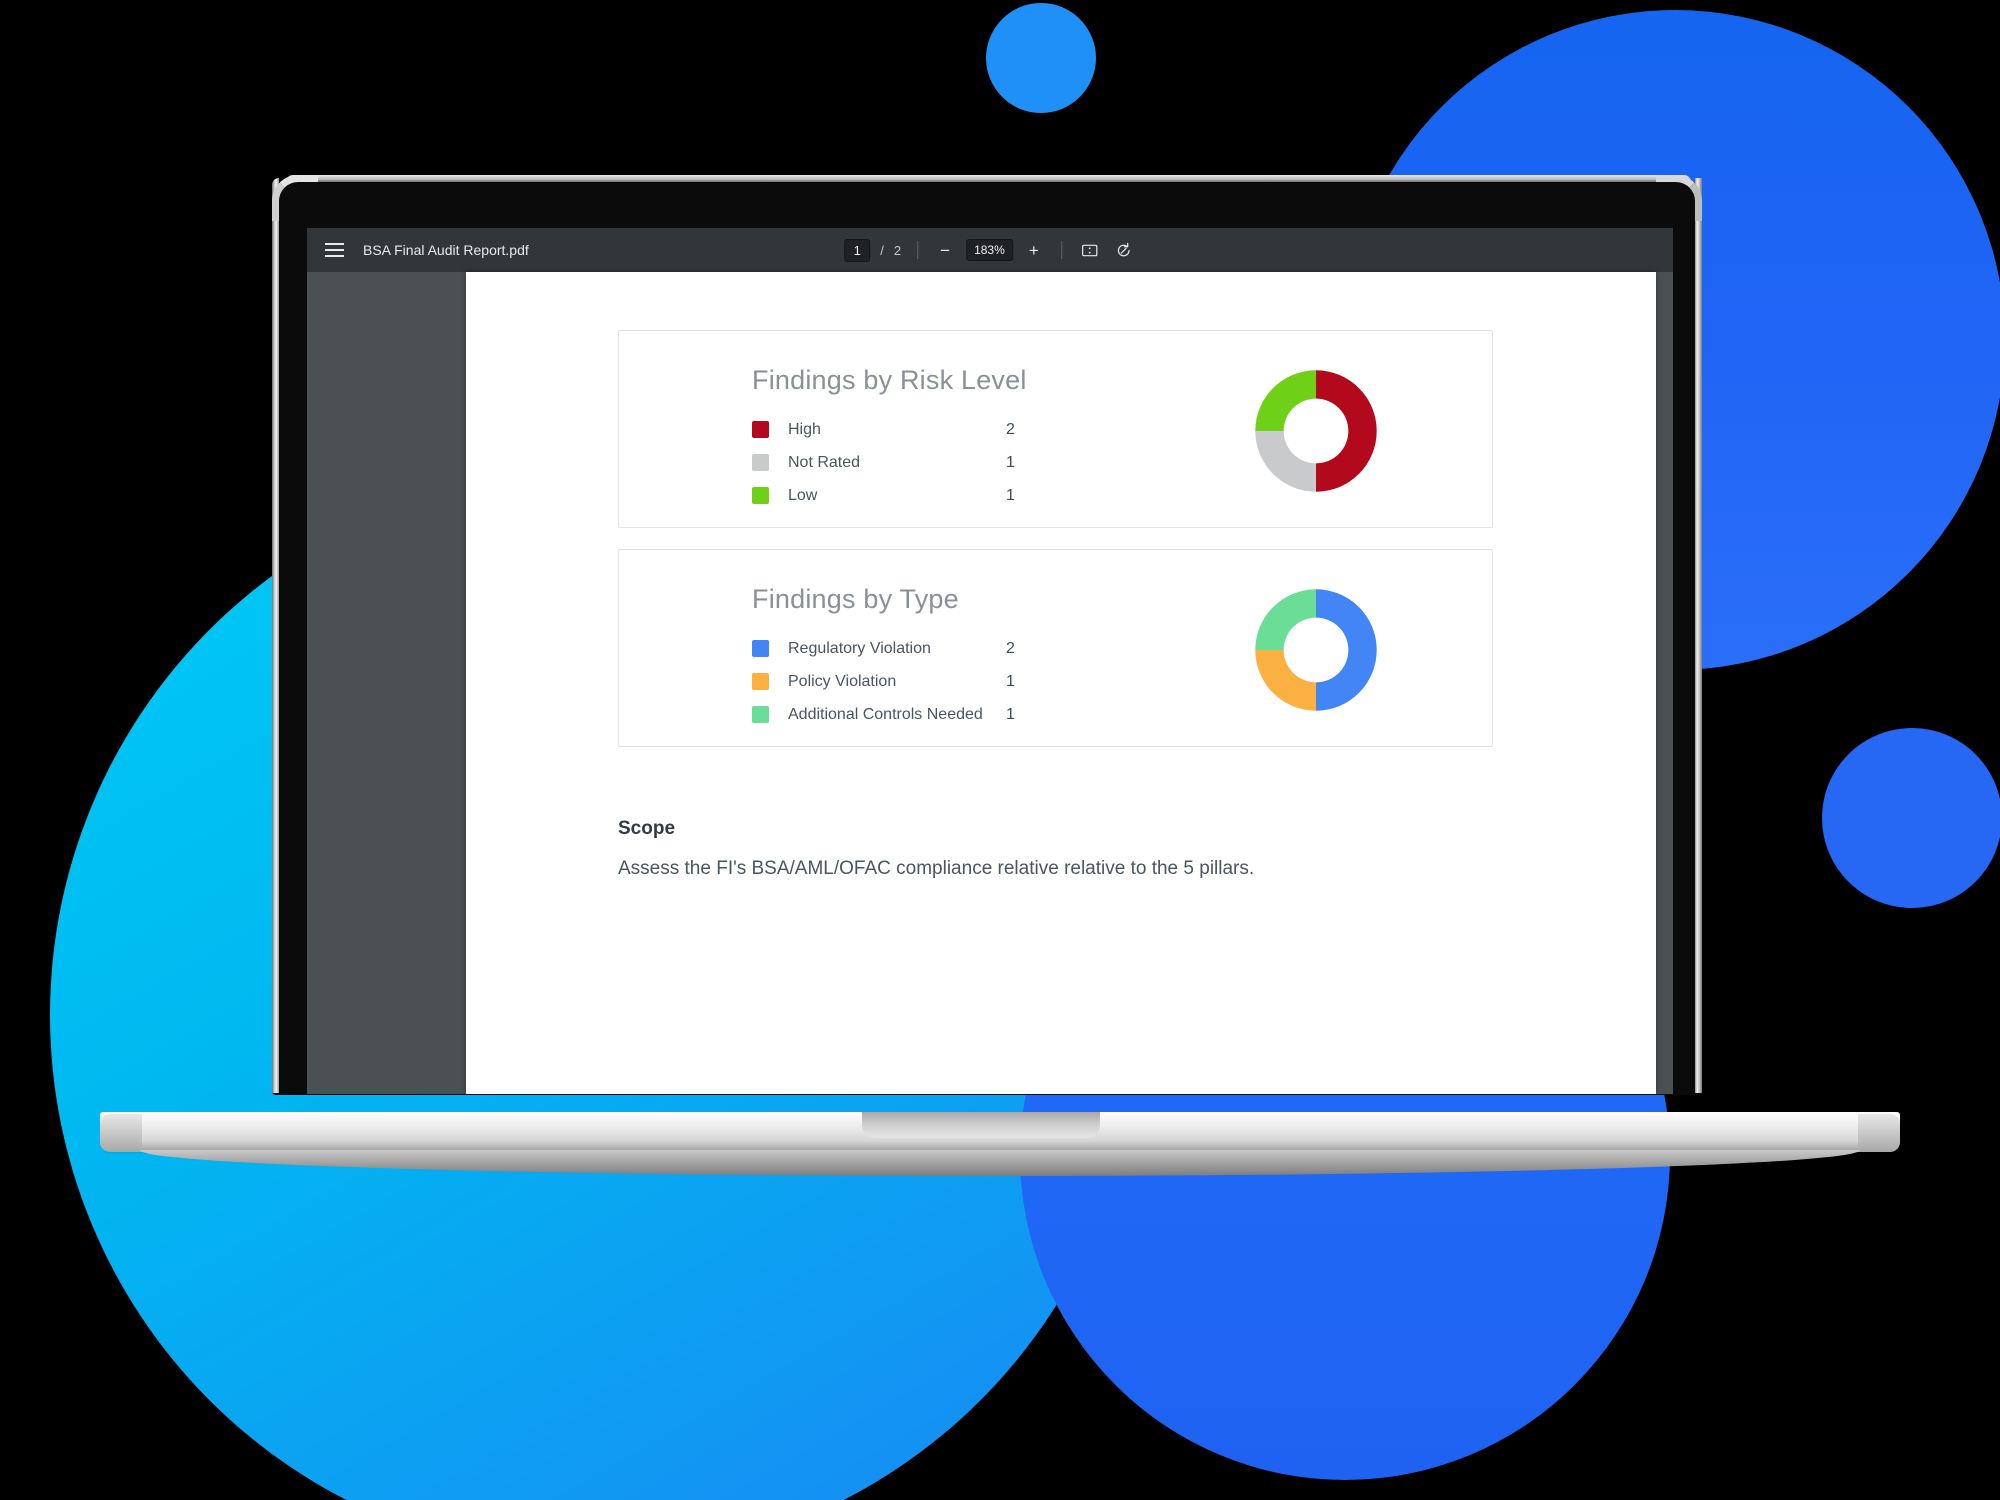 This screenshot has width=2000, height=1500. I want to click on legend-swatch-not-rated, so click(760, 462).